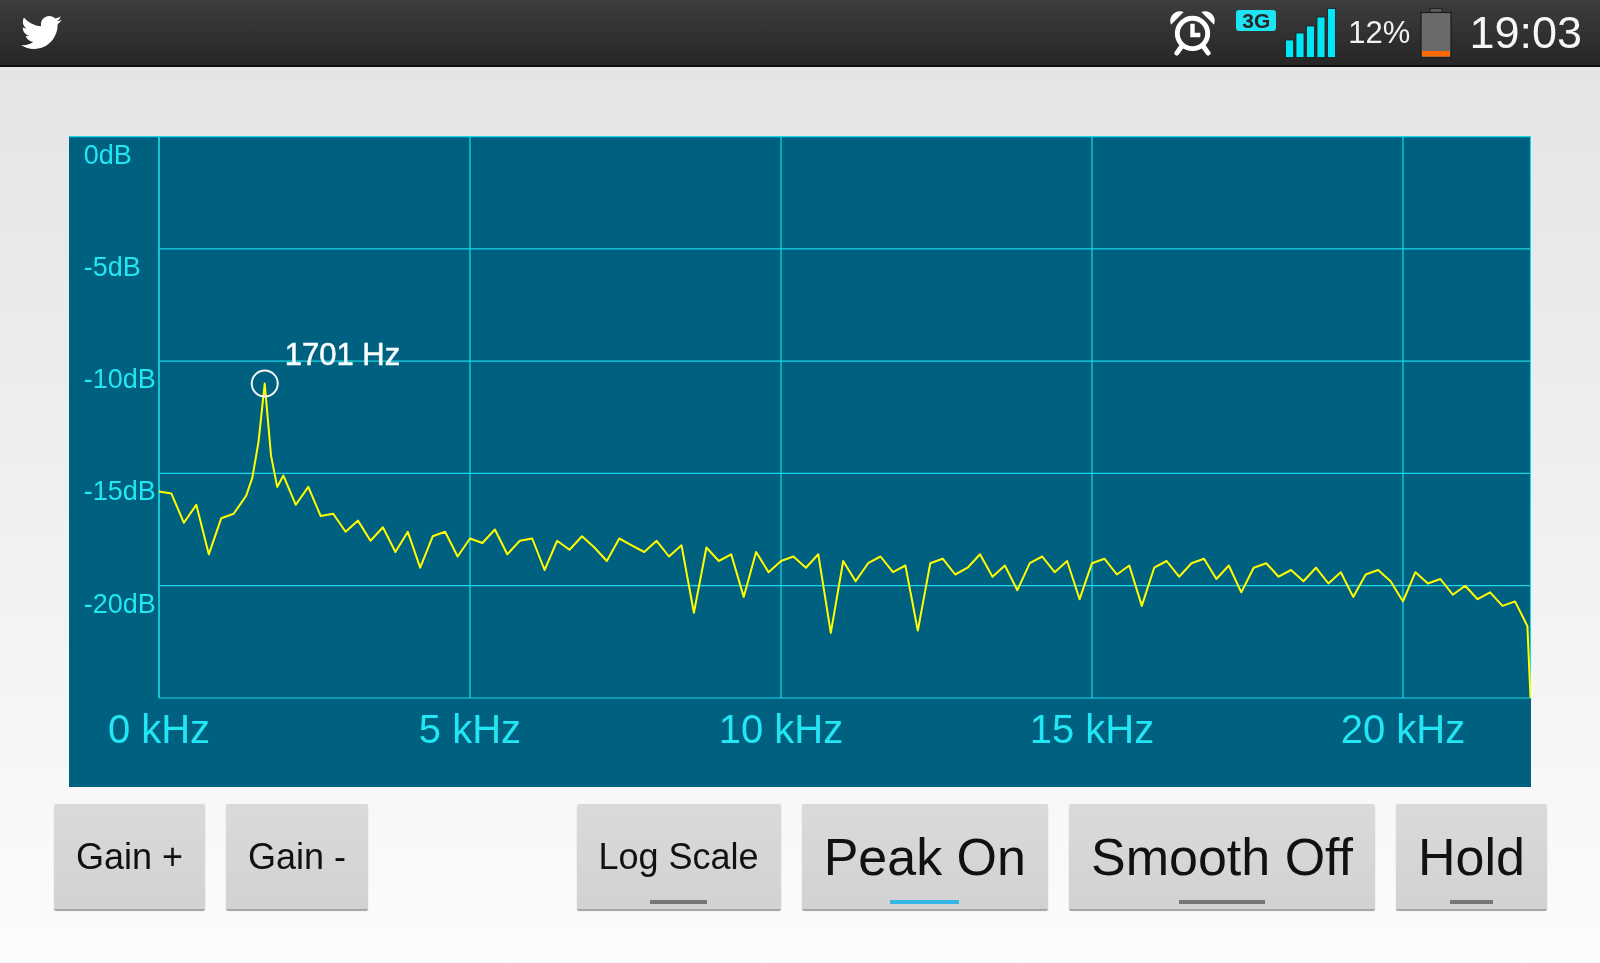  I want to click on toggle-button: Smooth Off, so click(1222, 856).